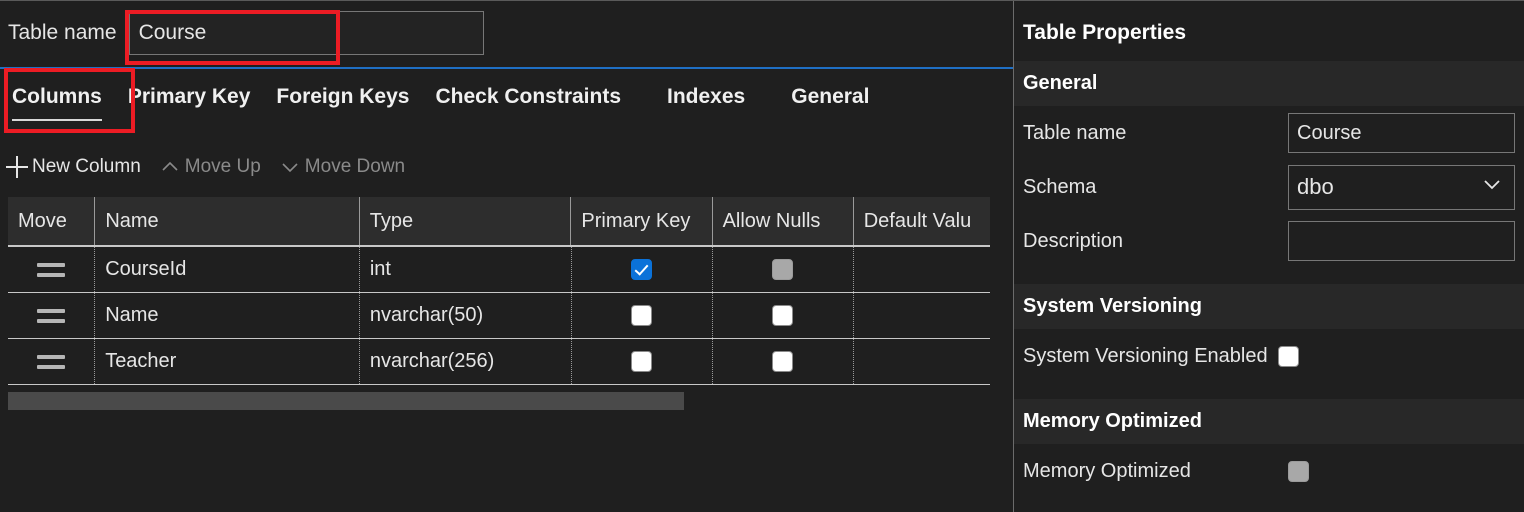  What do you see at coordinates (1315, 186) in the screenshot?
I see `schema-selected-value: dbo` at bounding box center [1315, 186].